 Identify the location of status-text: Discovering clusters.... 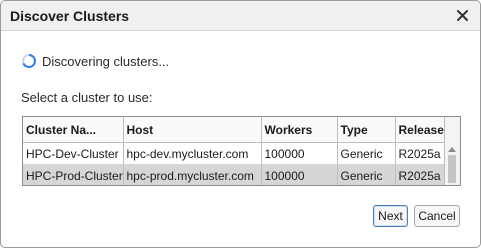
(106, 61).